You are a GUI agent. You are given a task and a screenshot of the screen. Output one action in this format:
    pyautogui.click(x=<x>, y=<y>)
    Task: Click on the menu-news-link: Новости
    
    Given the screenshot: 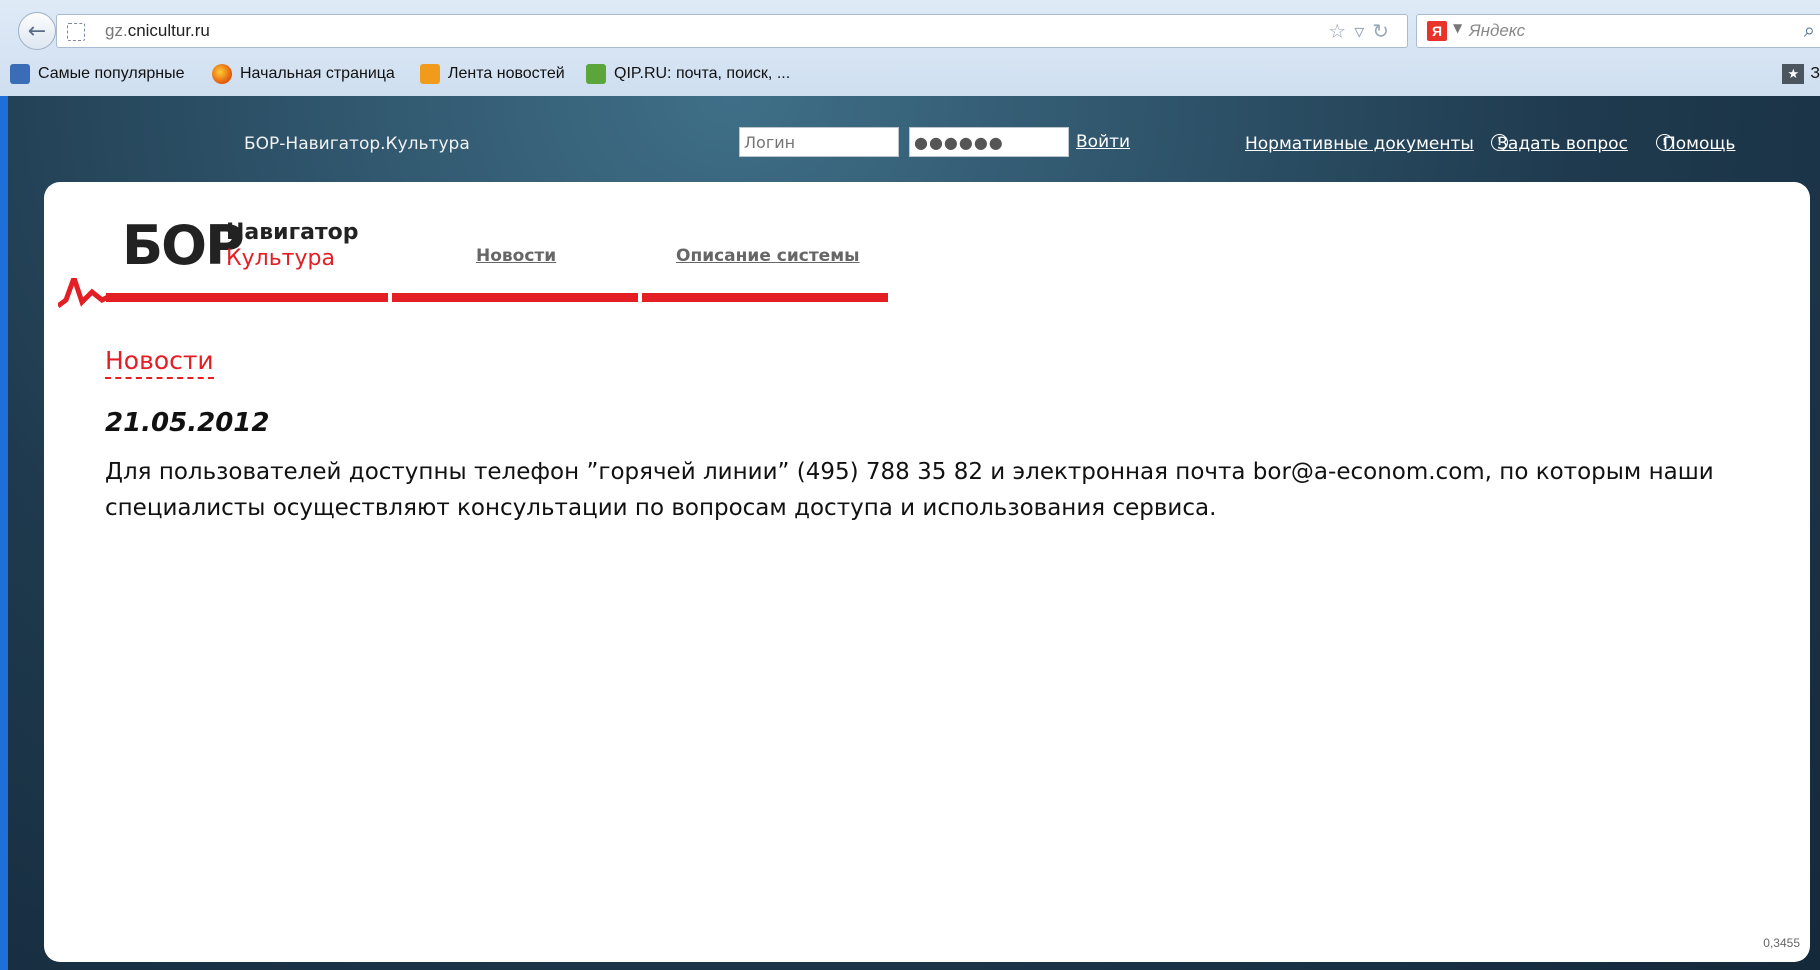 What is the action you would take?
    pyautogui.click(x=516, y=256)
    